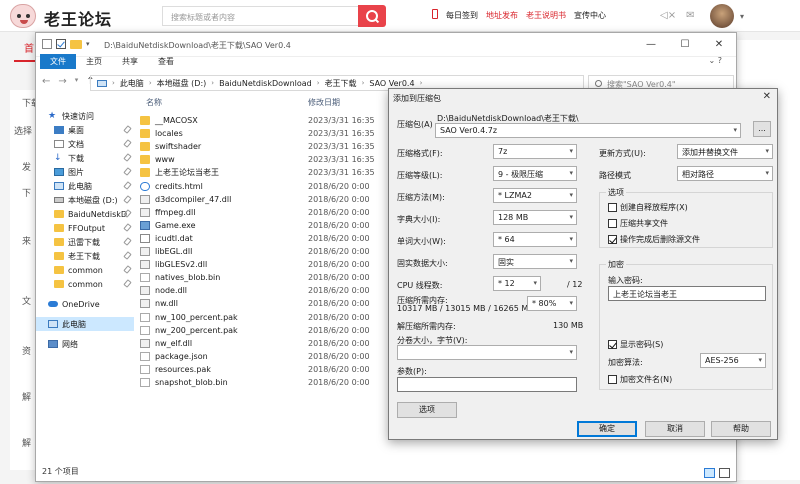 The height and width of the screenshot is (484, 800). I want to click on split-select: ▾, so click(487, 352).